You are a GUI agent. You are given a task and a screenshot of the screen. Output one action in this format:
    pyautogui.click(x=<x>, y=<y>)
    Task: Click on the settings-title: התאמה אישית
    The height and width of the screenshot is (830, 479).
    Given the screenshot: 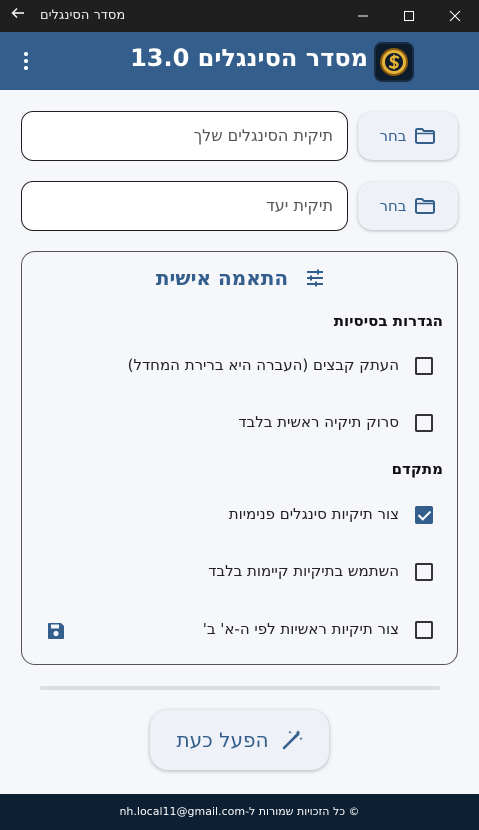 What is the action you would take?
    pyautogui.click(x=240, y=279)
    